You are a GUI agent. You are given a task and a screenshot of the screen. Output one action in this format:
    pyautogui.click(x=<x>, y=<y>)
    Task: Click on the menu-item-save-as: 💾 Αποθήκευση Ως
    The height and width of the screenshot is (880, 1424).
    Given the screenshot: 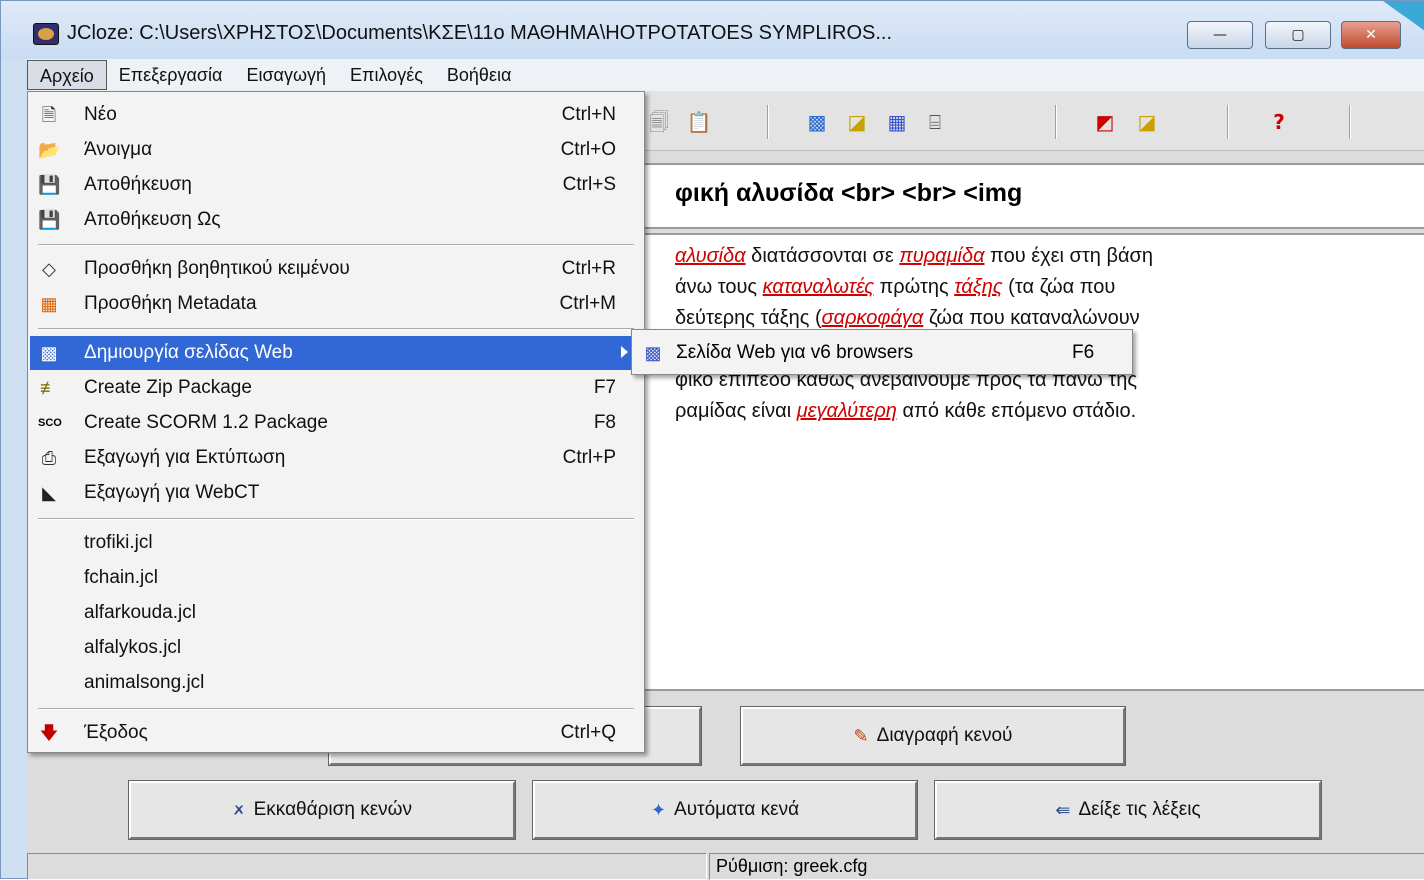 What is the action you would take?
    pyautogui.click(x=336, y=220)
    